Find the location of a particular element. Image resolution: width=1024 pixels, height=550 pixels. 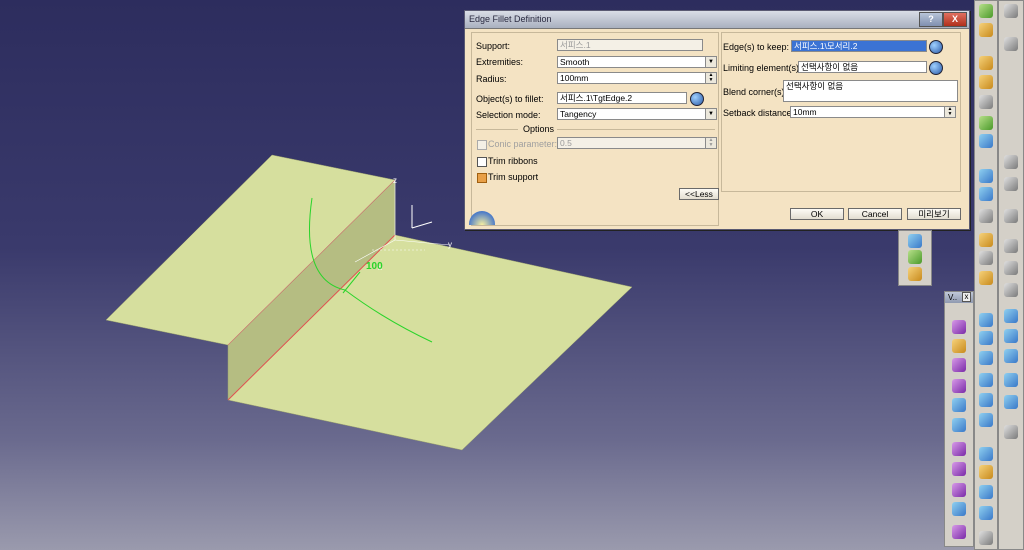

blend-tool-icon is located at coordinates (986, 380).